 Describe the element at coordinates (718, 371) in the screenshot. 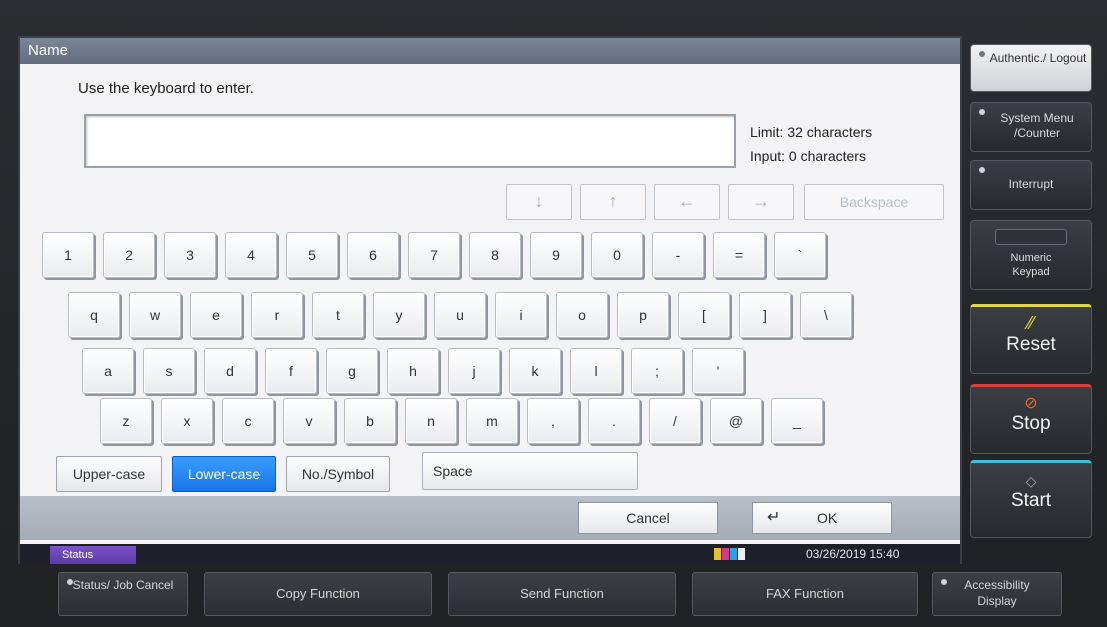

I see `key: '` at that location.